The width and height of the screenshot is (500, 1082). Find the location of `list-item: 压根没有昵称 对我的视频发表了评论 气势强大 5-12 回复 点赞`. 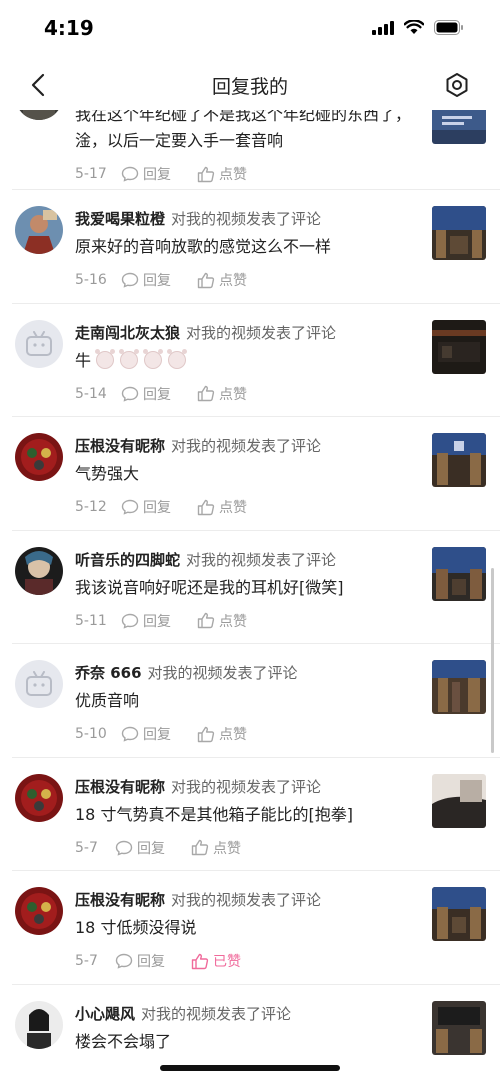

list-item: 压根没有昵称 对我的视频发表了评论 气势强大 5-12 回复 点赞 is located at coordinates (256, 474).